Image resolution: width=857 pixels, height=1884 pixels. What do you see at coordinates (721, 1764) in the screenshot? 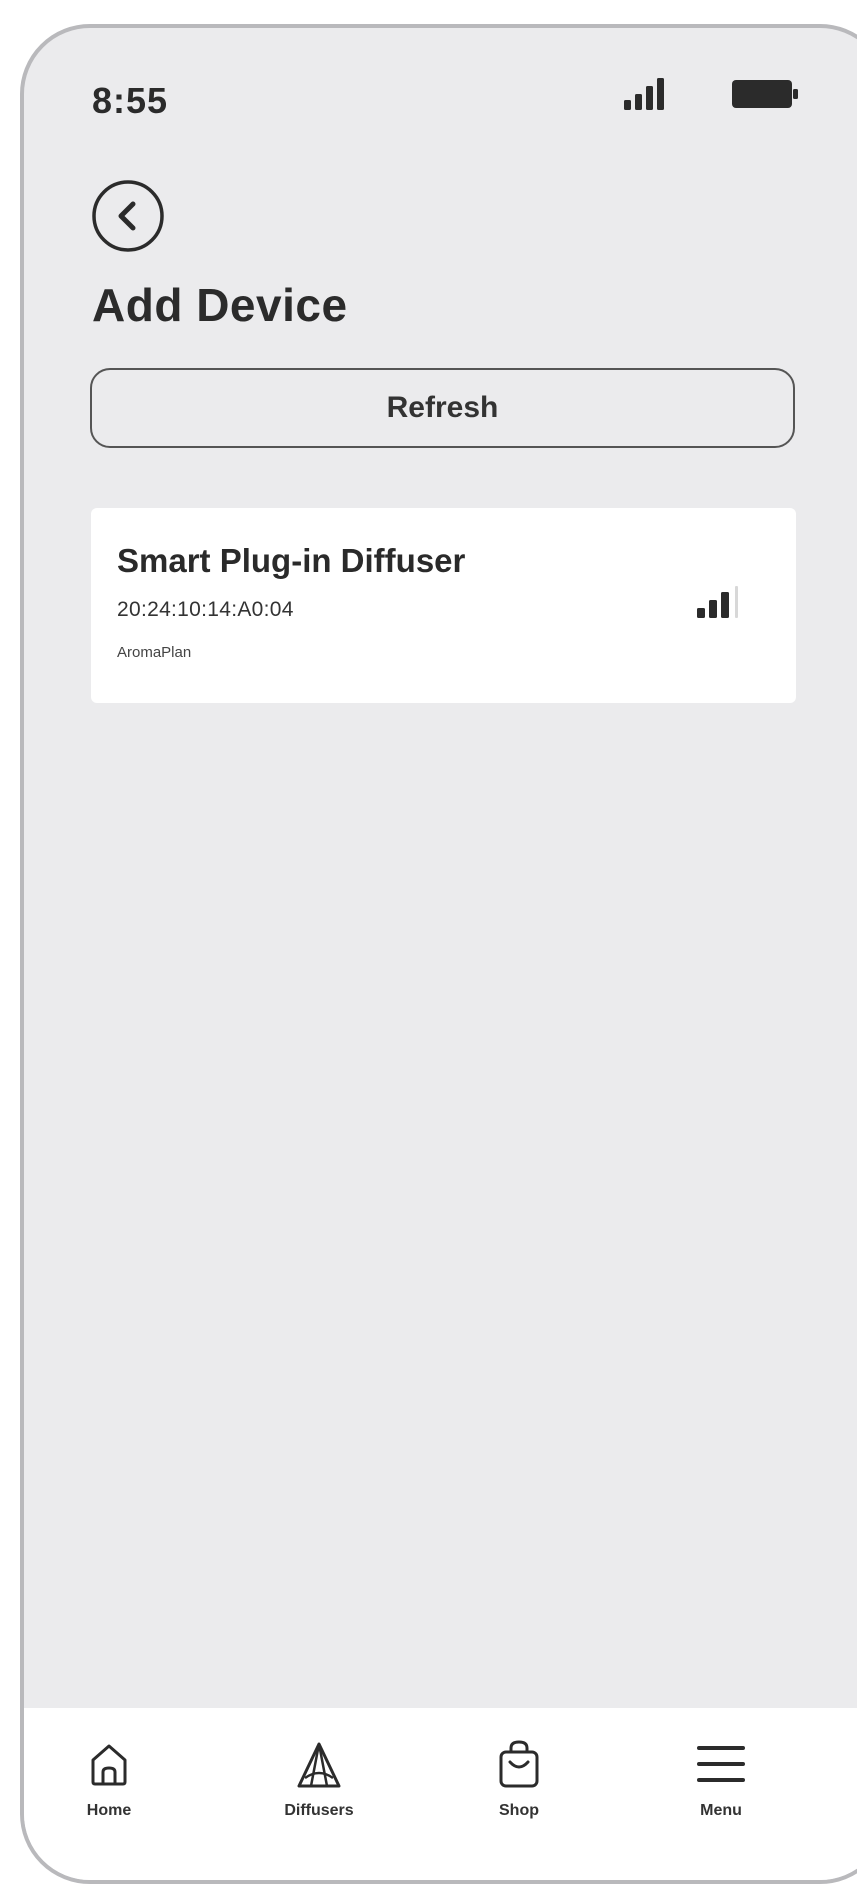
I see `menu-icon` at bounding box center [721, 1764].